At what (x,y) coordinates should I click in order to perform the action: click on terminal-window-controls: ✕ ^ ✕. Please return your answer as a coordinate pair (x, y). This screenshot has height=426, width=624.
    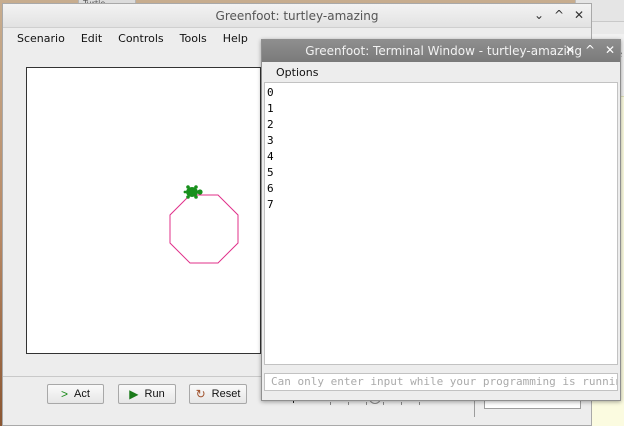
    Looking at the image, I should click on (590, 50).